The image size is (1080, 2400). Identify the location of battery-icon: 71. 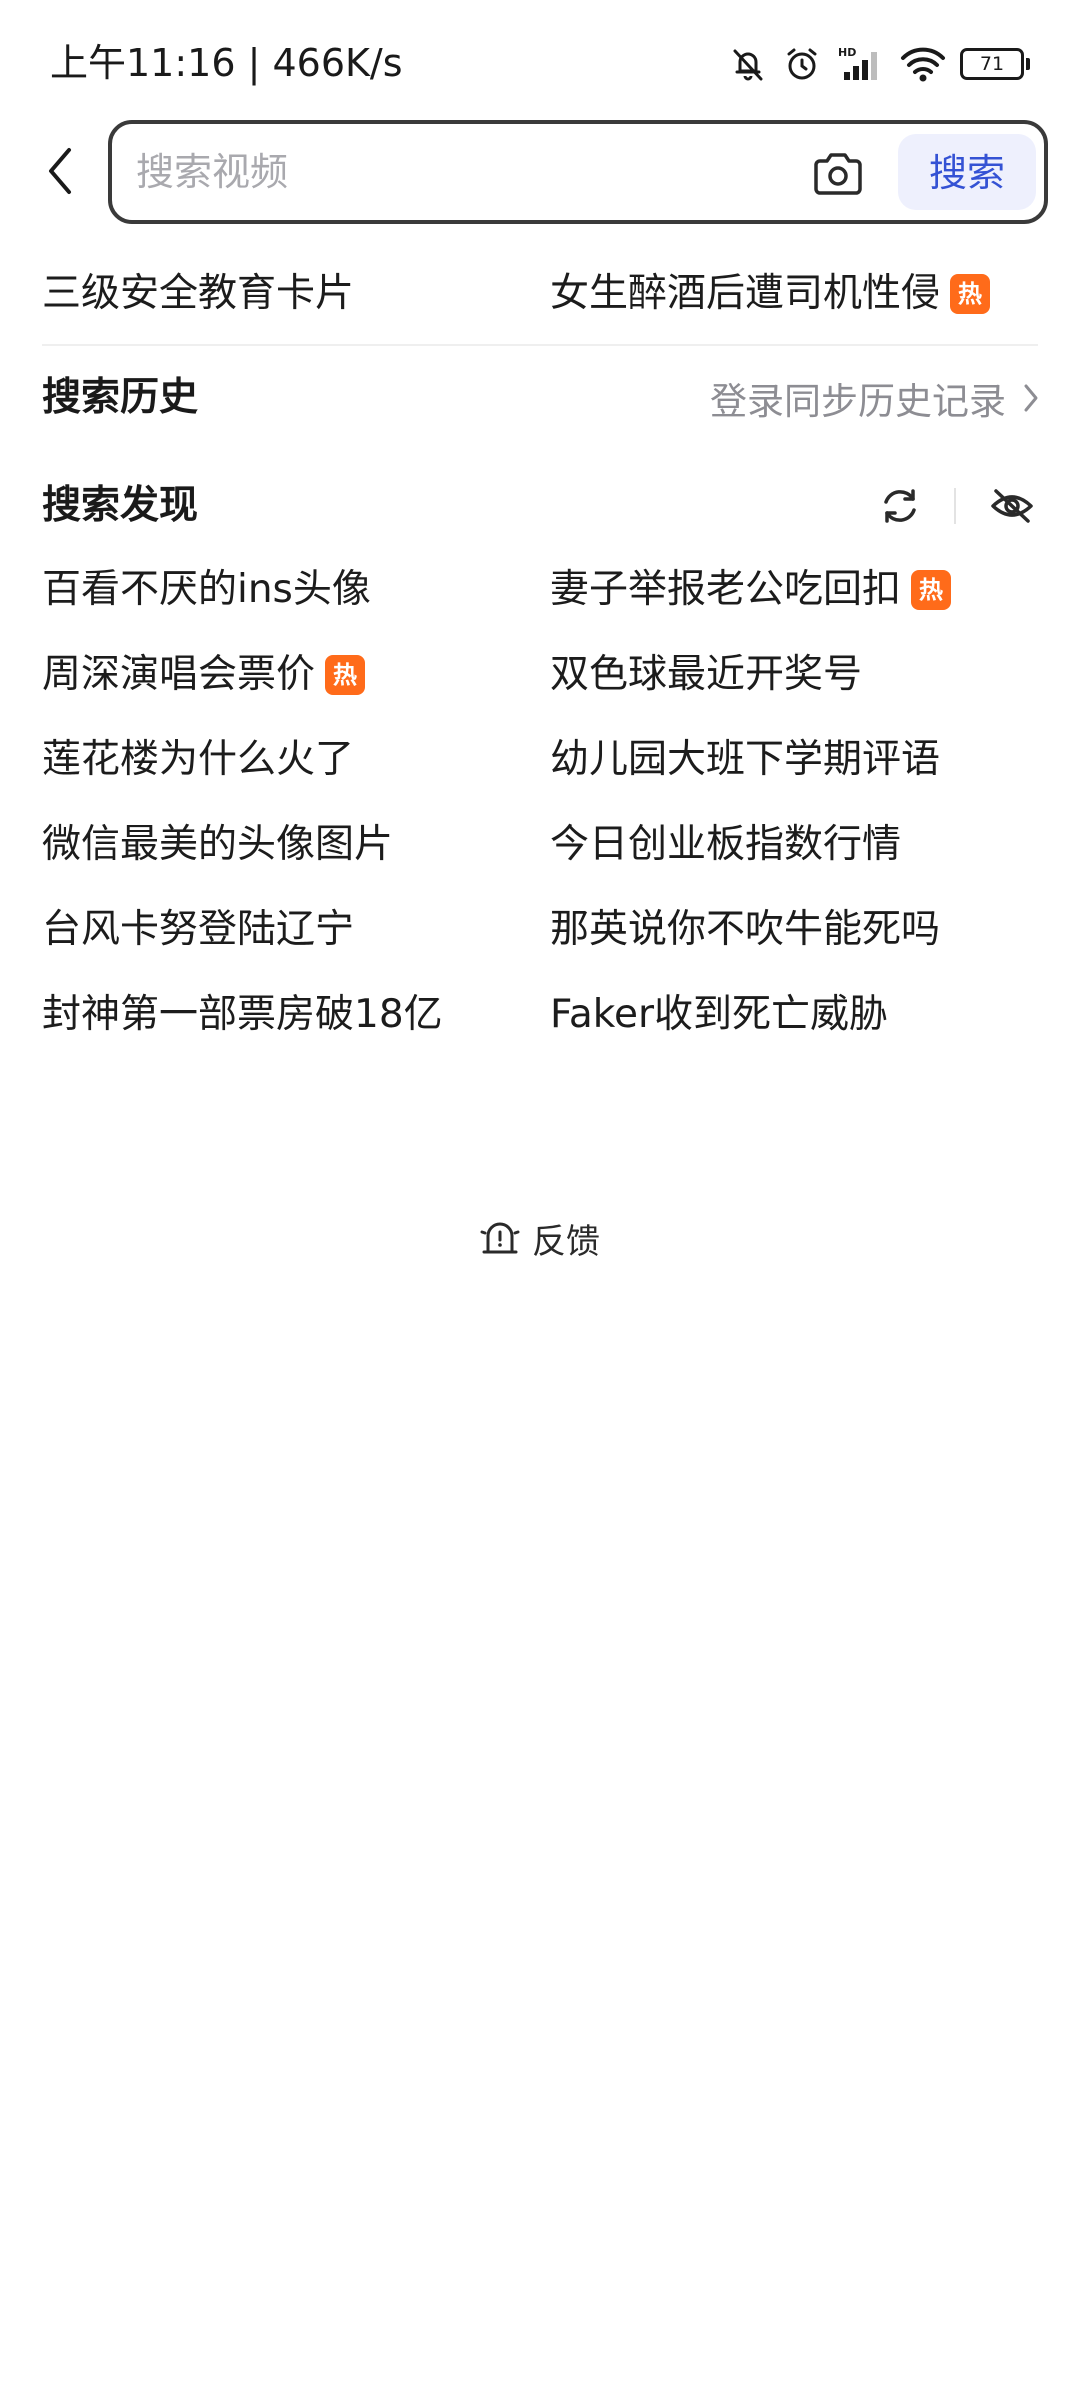
(995, 64).